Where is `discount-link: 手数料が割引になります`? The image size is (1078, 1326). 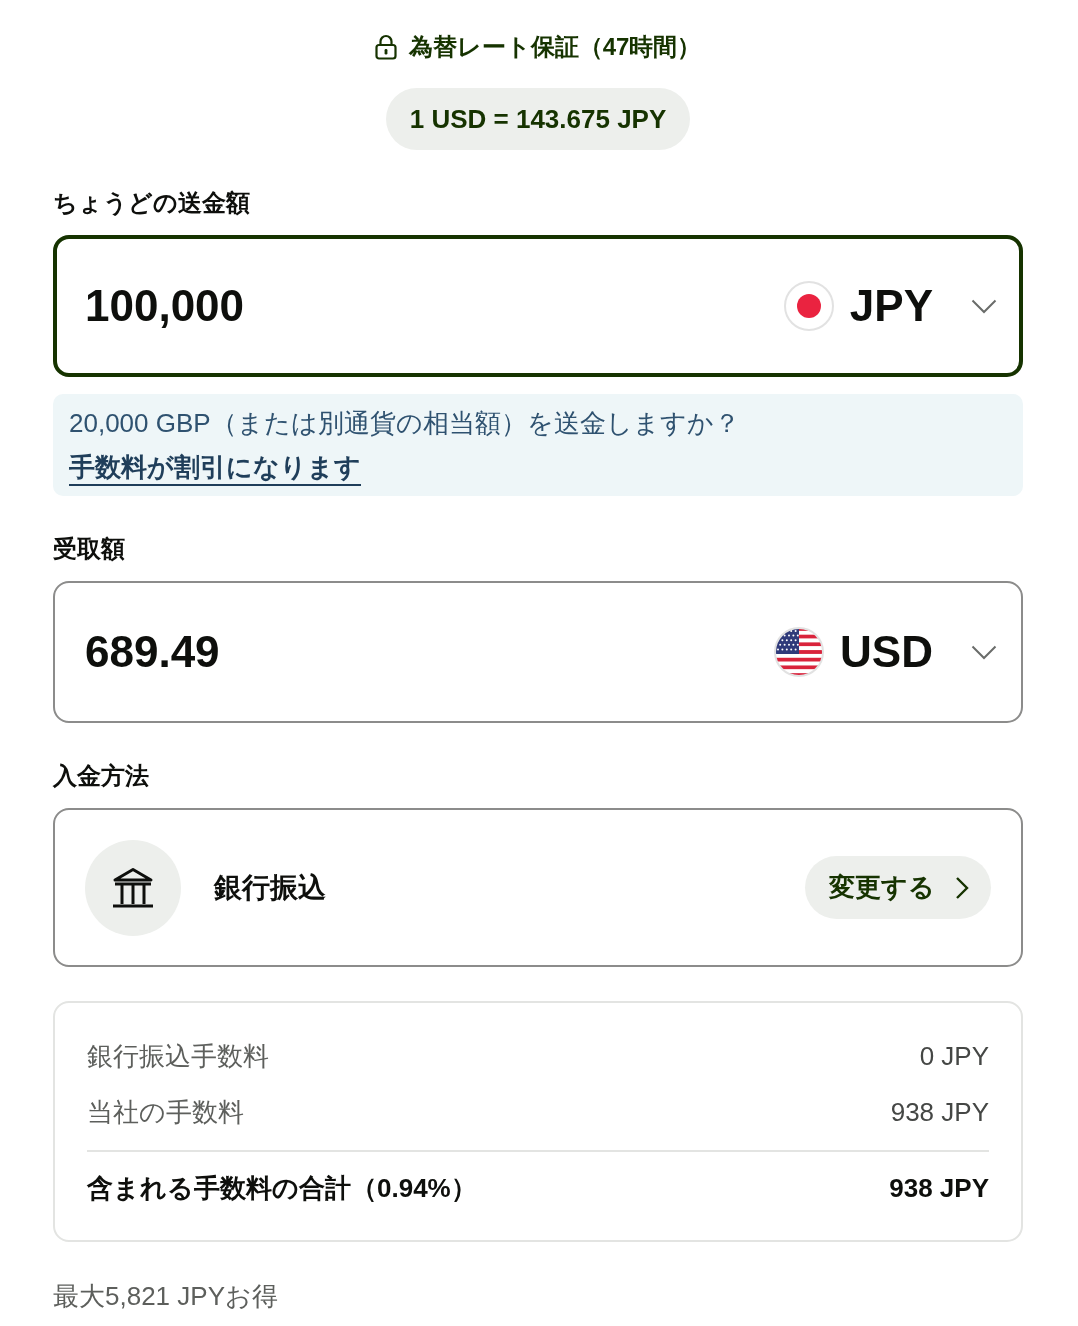
discount-link: 手数料が割引になります is located at coordinates (215, 467).